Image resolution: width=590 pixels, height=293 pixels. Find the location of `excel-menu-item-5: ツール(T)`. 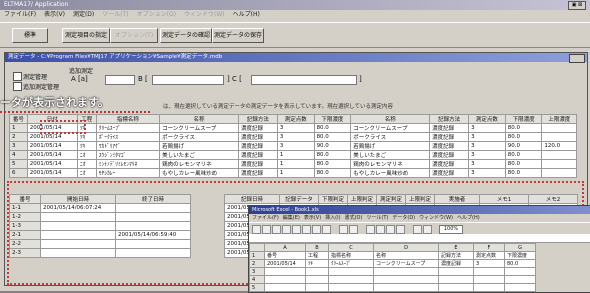

excel-menu-item-5: ツール(T) is located at coordinates (377, 218).